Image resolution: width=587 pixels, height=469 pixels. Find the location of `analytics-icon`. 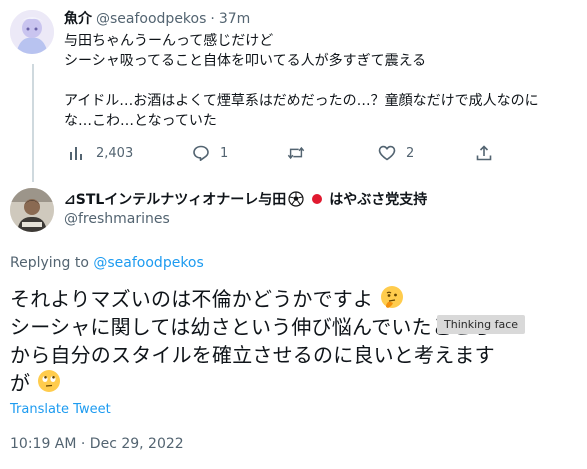

analytics-icon is located at coordinates (76, 153).